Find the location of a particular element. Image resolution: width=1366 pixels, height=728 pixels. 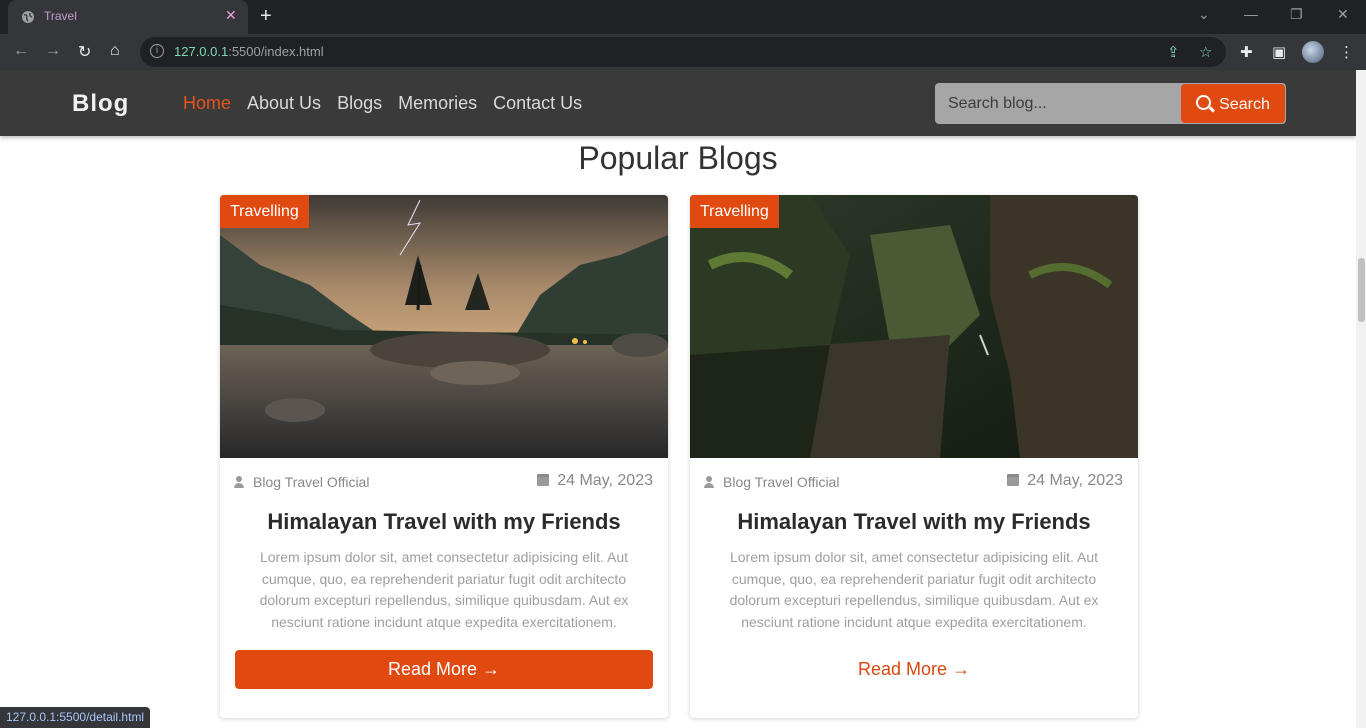

new-tab-button: + is located at coordinates (266, 16).